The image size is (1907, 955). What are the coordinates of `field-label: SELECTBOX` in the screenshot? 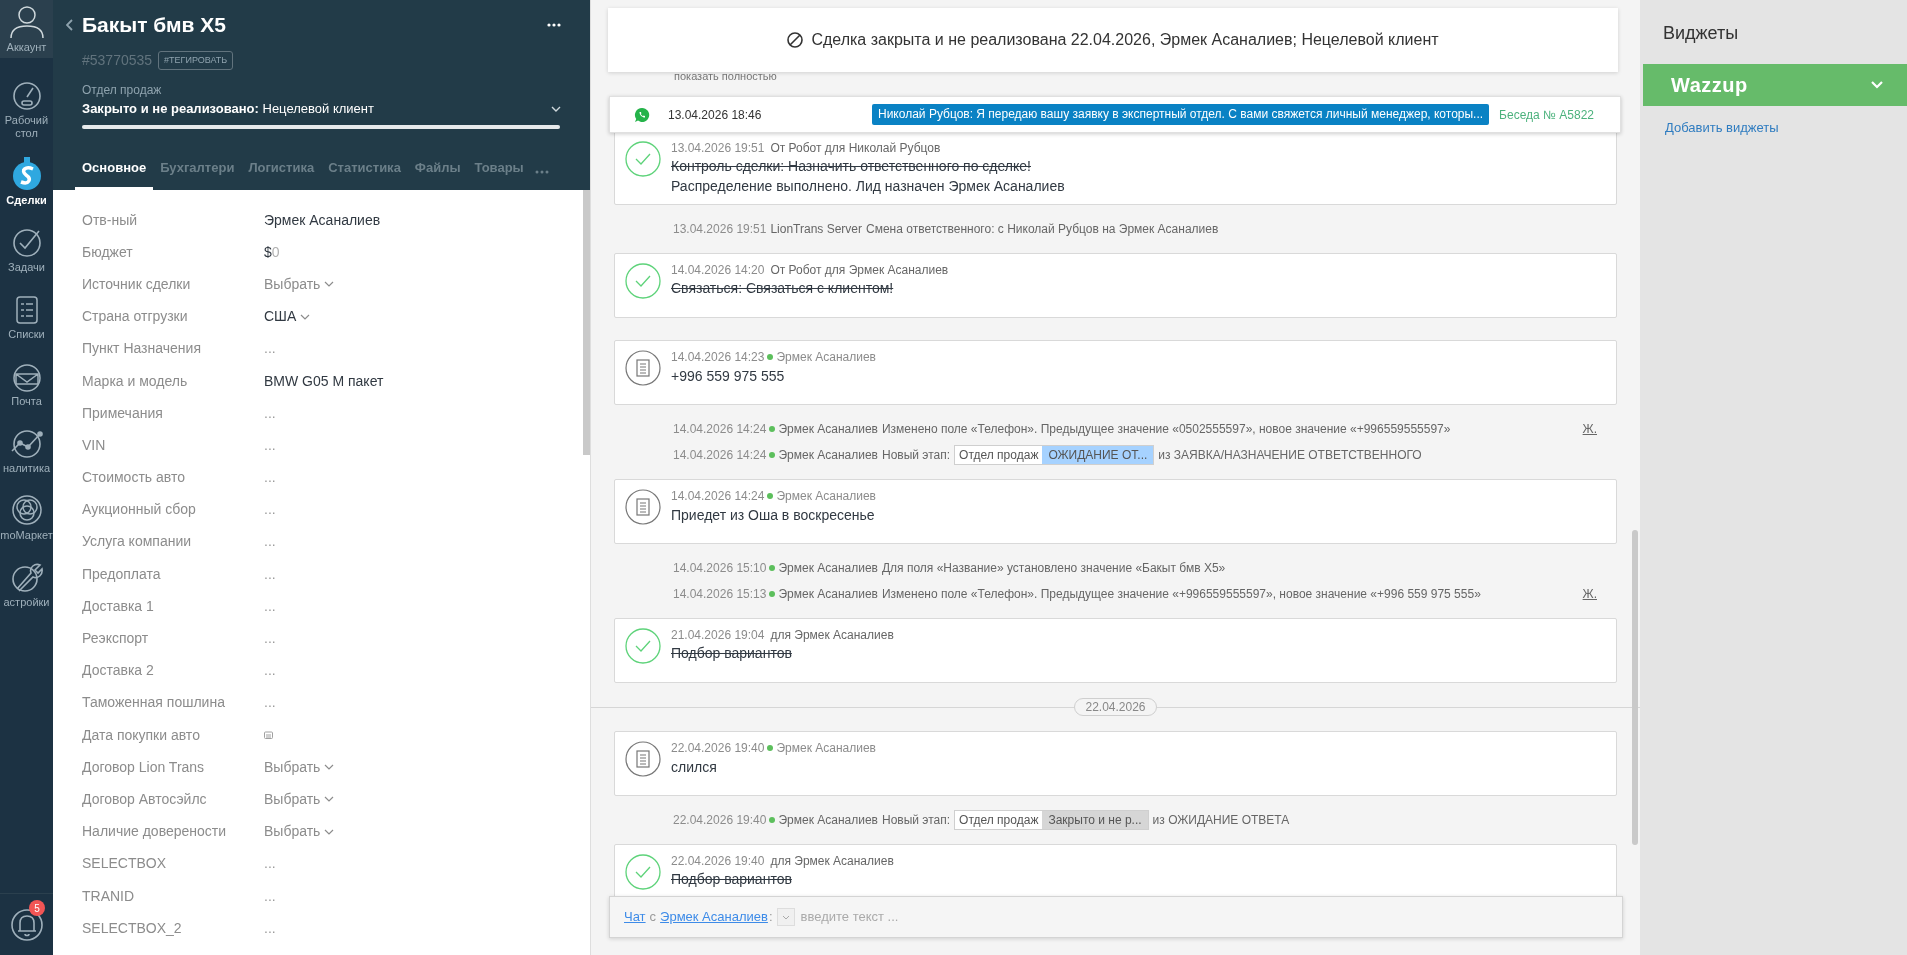 It's located at (125, 864).